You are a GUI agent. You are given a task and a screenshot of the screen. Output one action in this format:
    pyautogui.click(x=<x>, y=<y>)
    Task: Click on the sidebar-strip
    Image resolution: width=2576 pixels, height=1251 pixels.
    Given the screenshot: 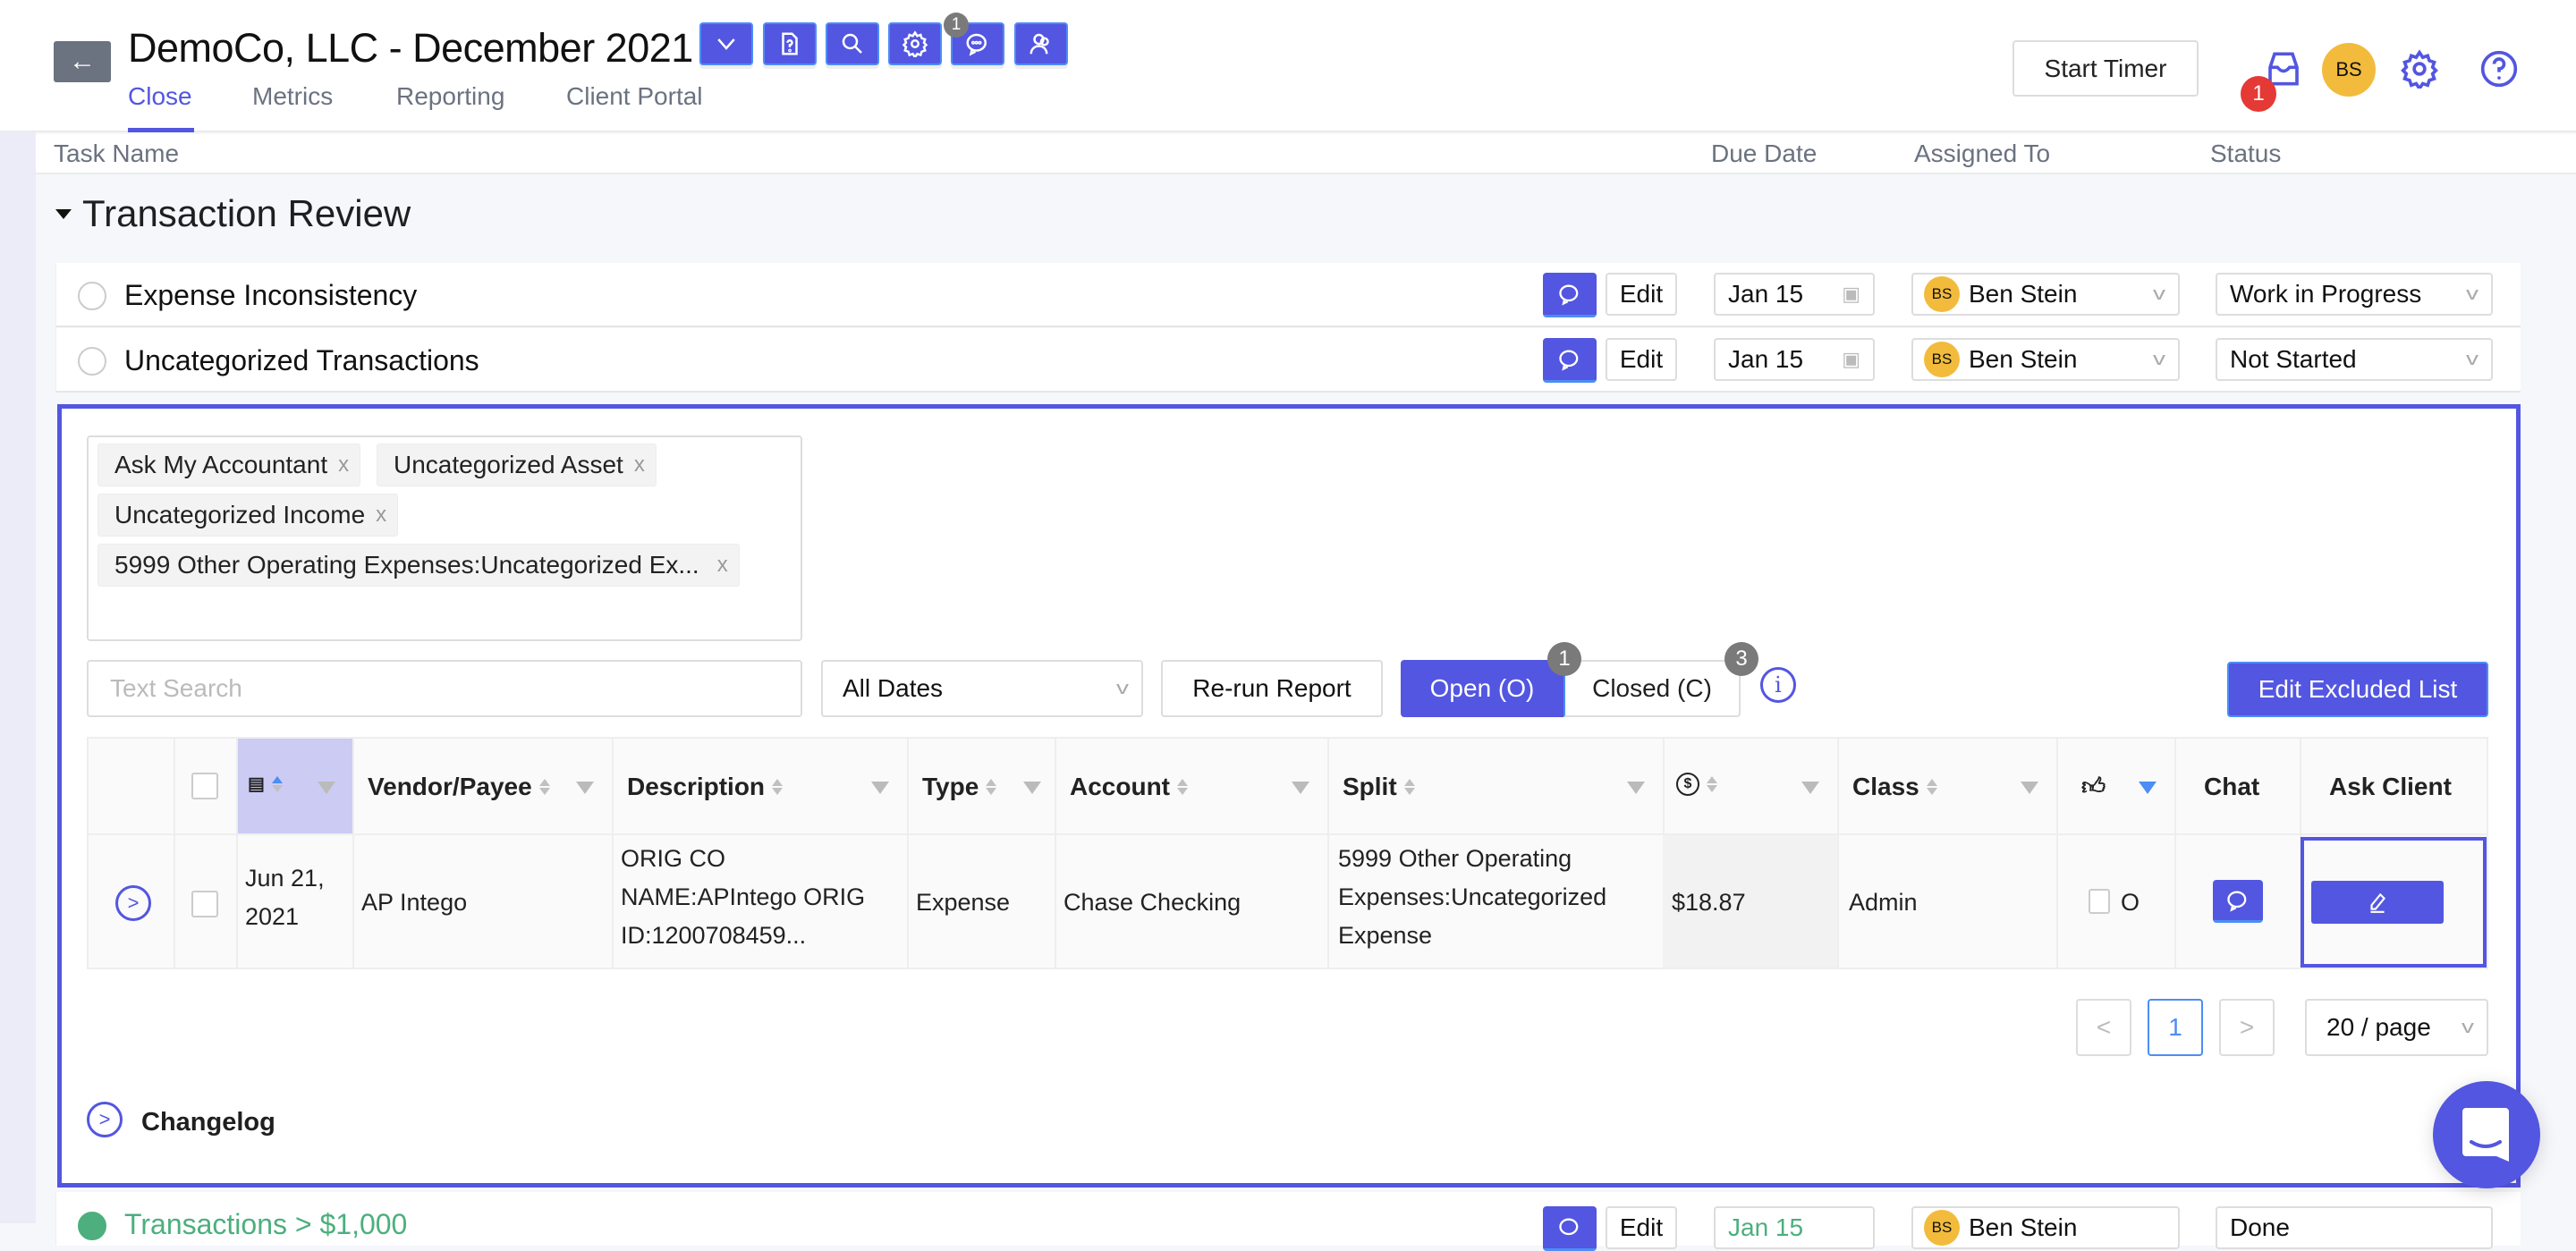 What is the action you would take?
    pyautogui.click(x=18, y=677)
    